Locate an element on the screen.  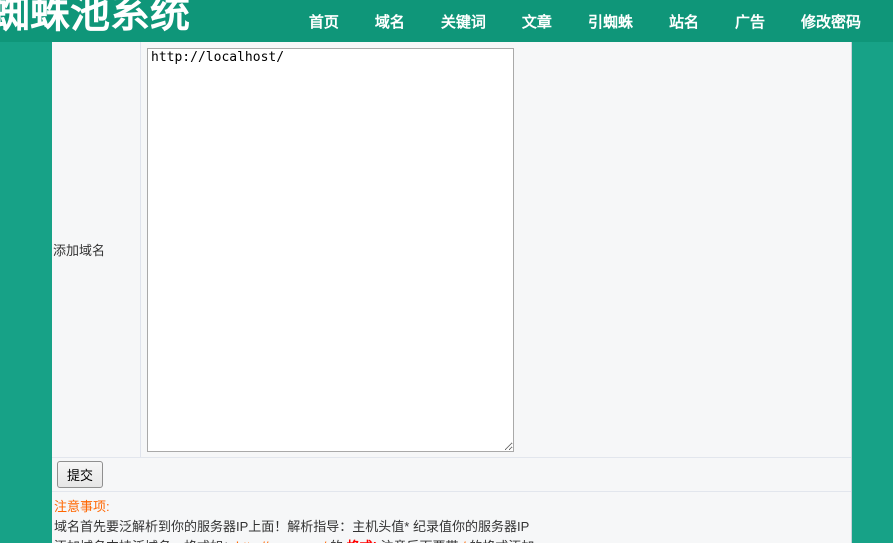
main-nav: 首页 域名 关键词 文章 引蜘蛛 站名 广告 修改密码 is located at coordinates (585, 21).